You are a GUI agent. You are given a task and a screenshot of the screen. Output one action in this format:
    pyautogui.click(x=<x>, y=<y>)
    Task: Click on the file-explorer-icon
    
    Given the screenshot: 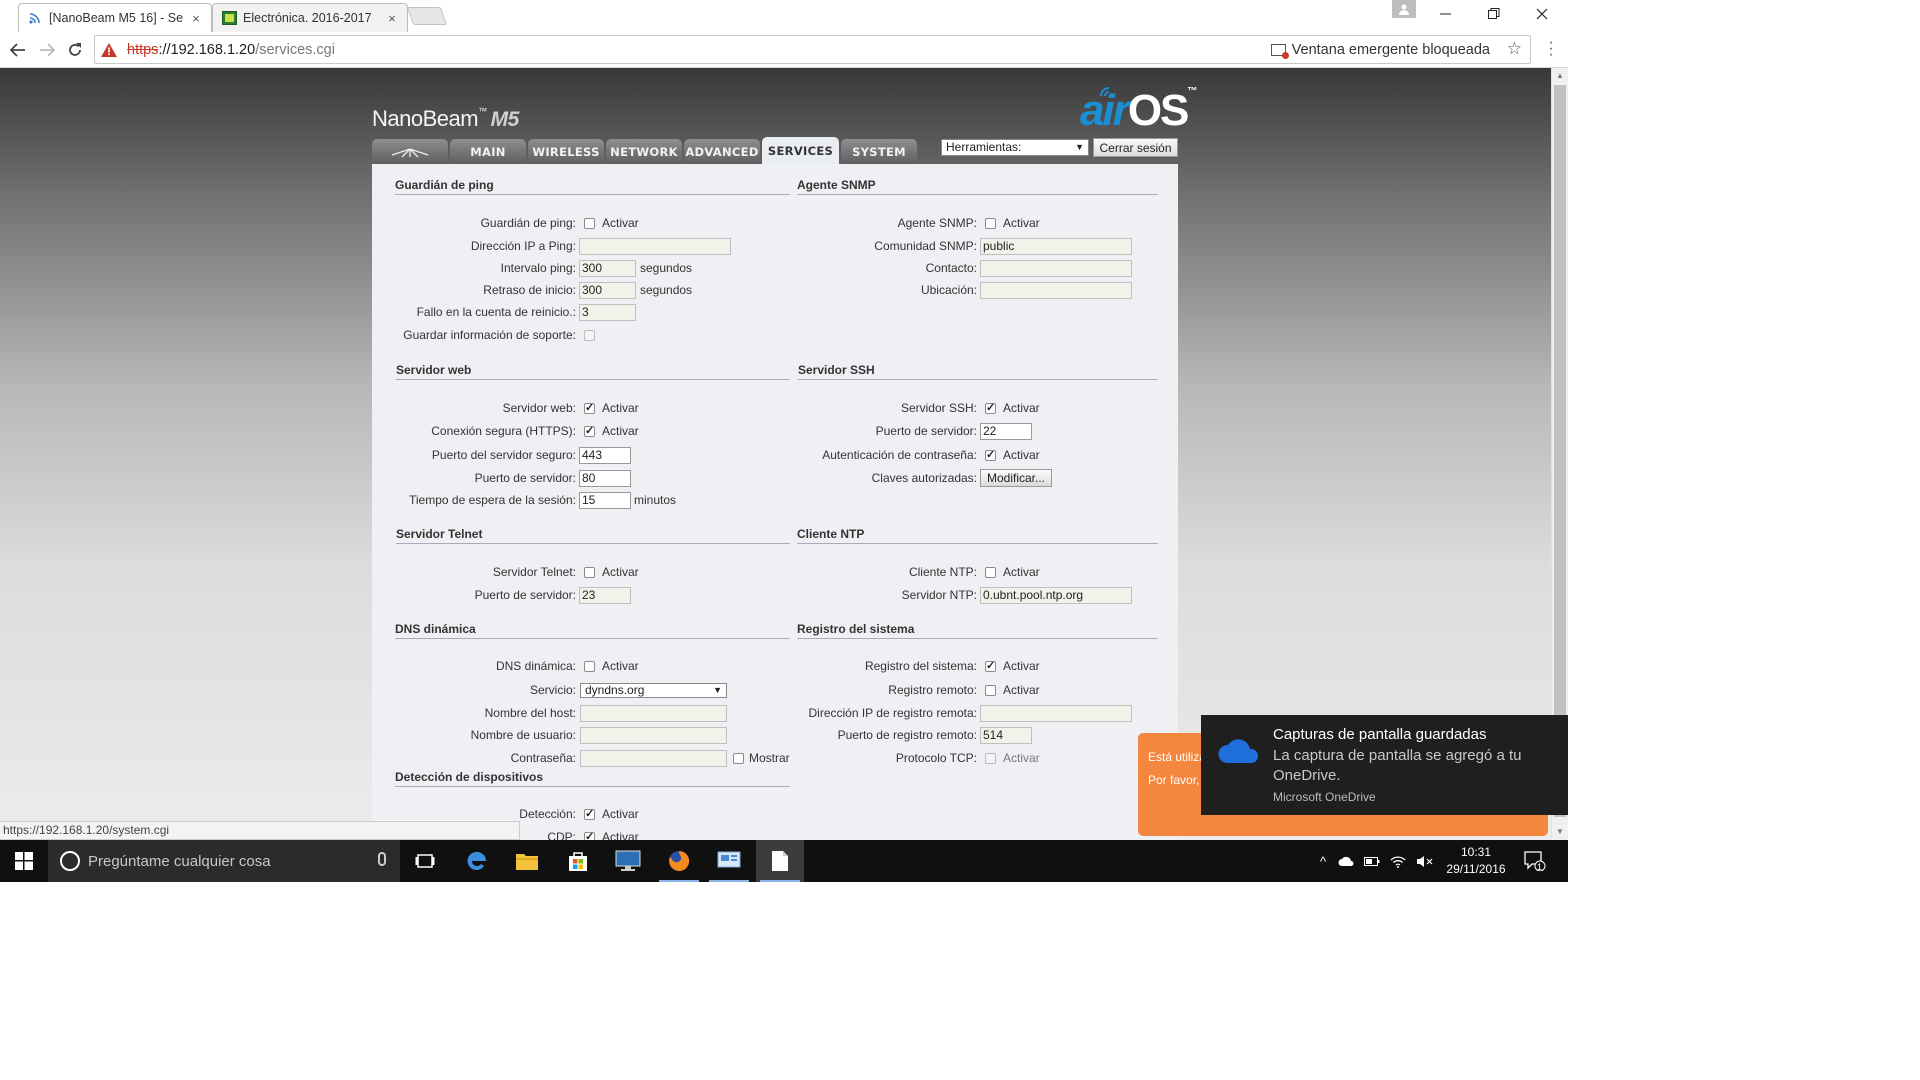 What is the action you would take?
    pyautogui.click(x=527, y=861)
    